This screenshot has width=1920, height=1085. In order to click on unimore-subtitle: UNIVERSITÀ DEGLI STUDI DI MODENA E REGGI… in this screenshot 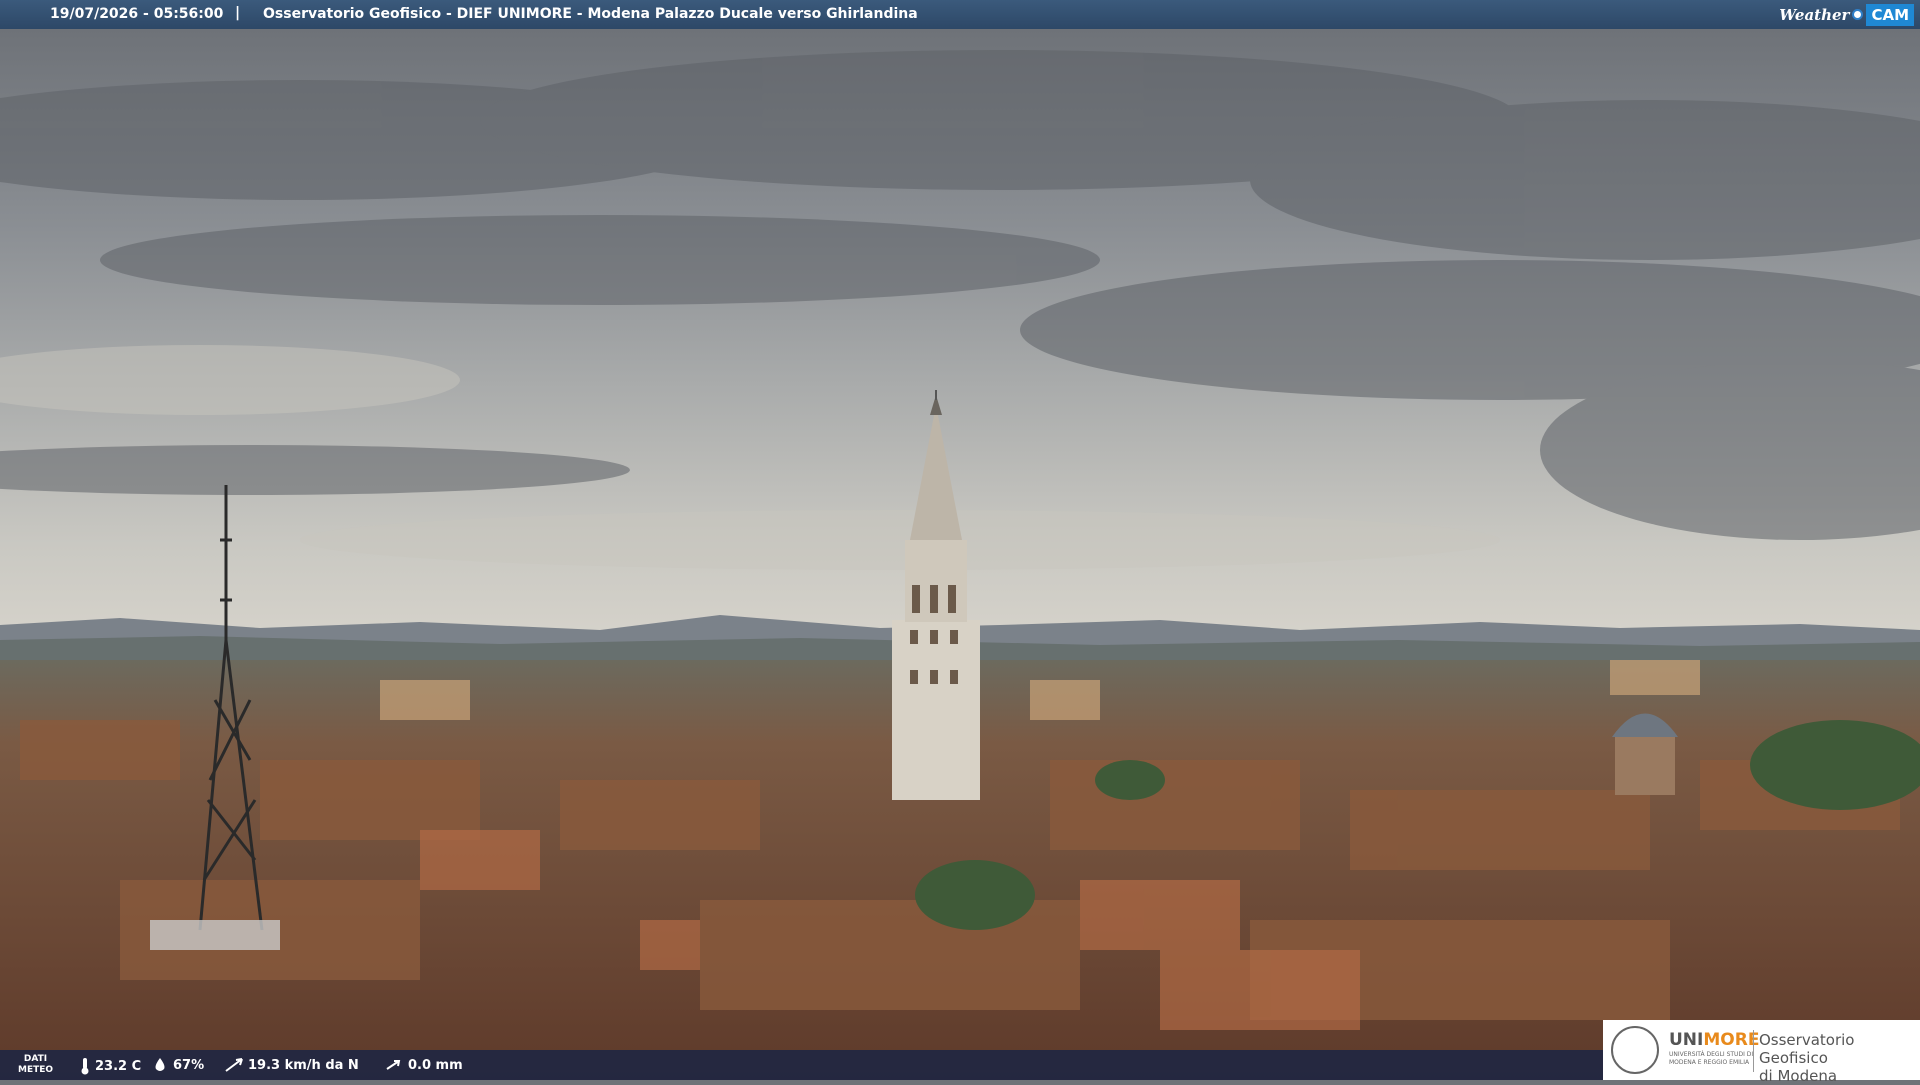, I will do `click(1711, 1058)`.